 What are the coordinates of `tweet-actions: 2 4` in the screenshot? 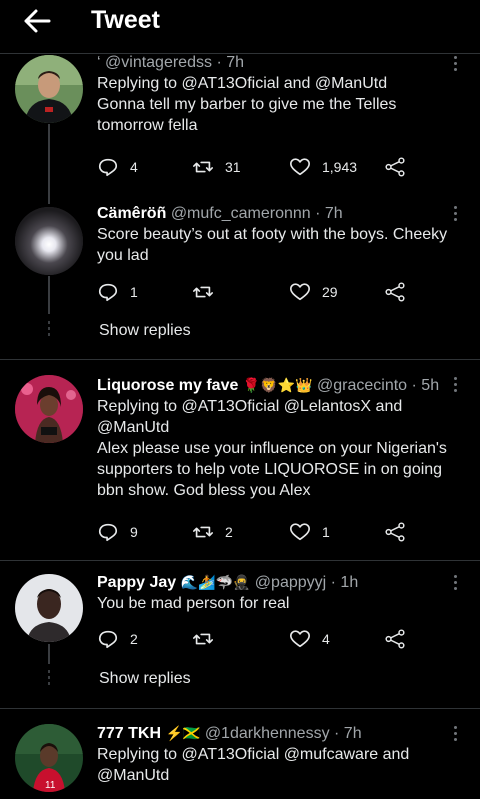 It's located at (252, 639).